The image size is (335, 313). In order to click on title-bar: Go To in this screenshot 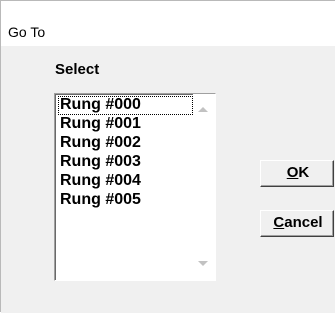, I will do `click(168, 23)`.